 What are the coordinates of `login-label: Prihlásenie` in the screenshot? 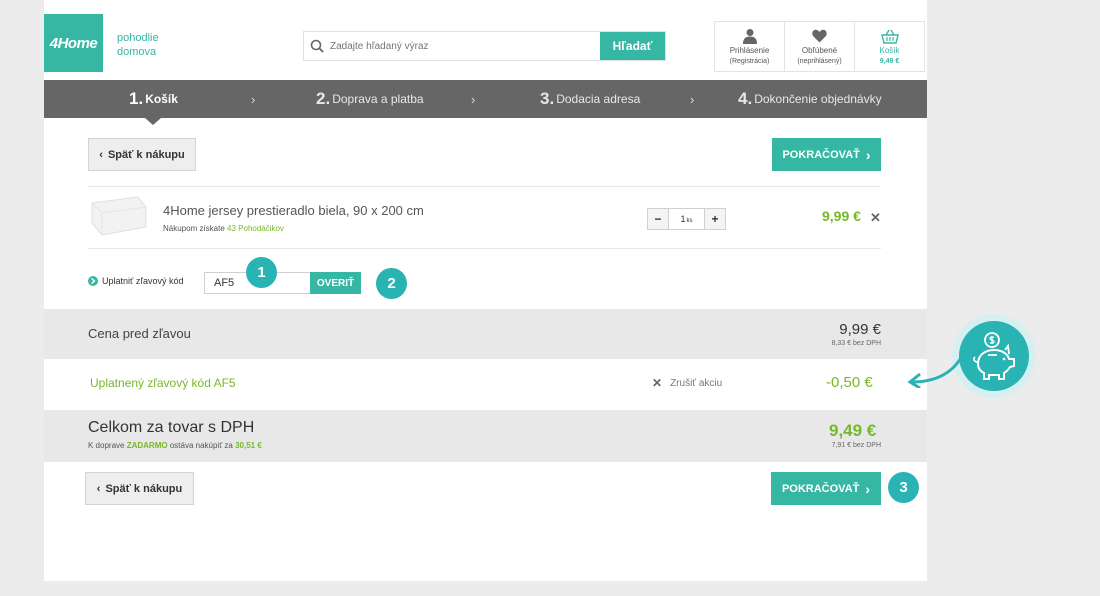 It's located at (749, 50).